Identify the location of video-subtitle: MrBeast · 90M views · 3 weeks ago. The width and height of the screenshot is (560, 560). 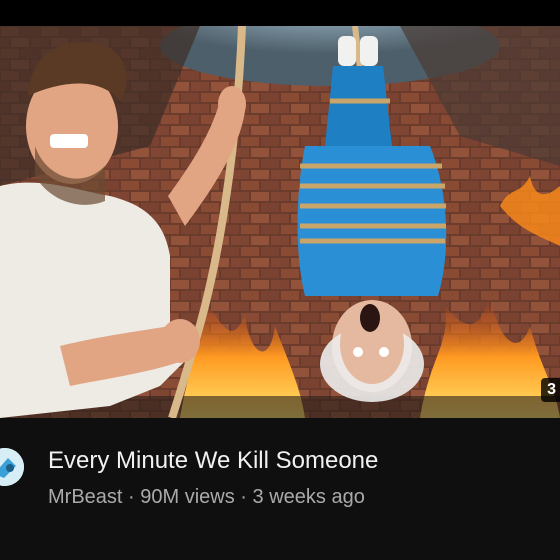
(206, 497).